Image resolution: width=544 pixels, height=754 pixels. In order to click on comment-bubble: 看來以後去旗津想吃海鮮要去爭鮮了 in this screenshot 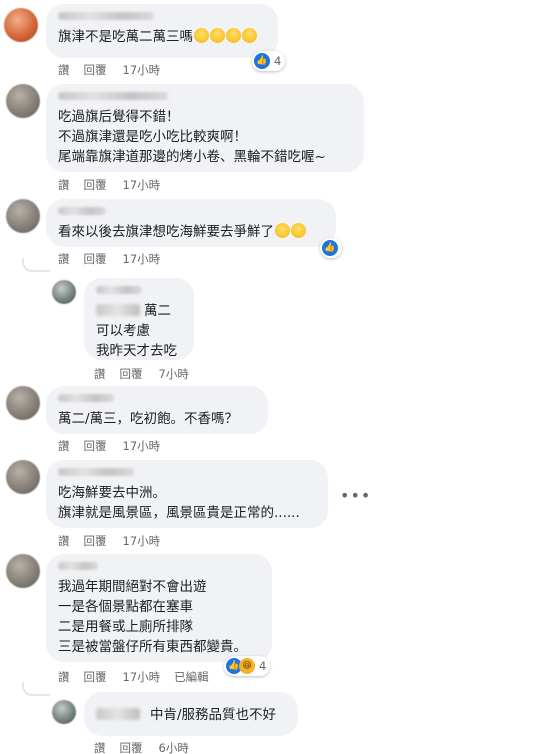, I will do `click(191, 223)`.